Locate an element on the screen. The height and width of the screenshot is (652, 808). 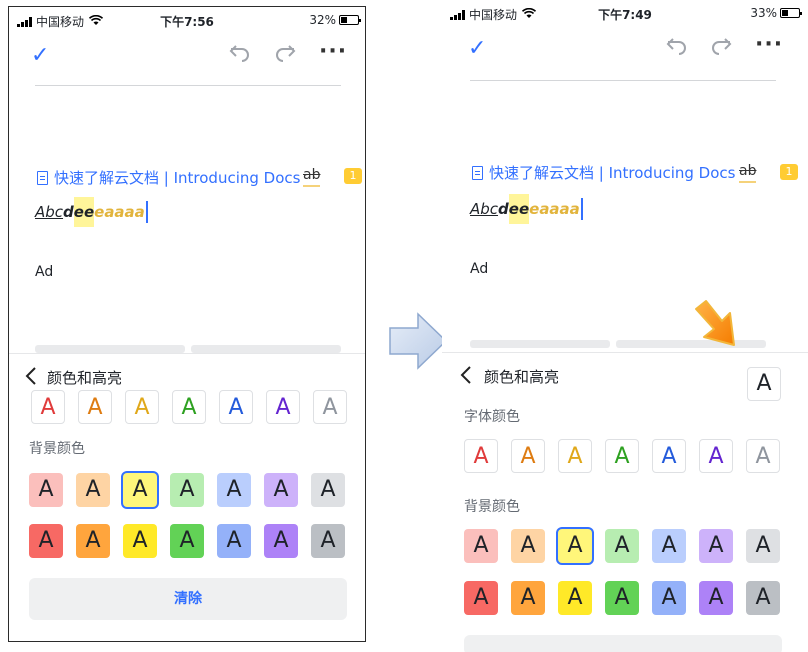
panel-header: 颜色和高亮 A is located at coordinates (625, 382).